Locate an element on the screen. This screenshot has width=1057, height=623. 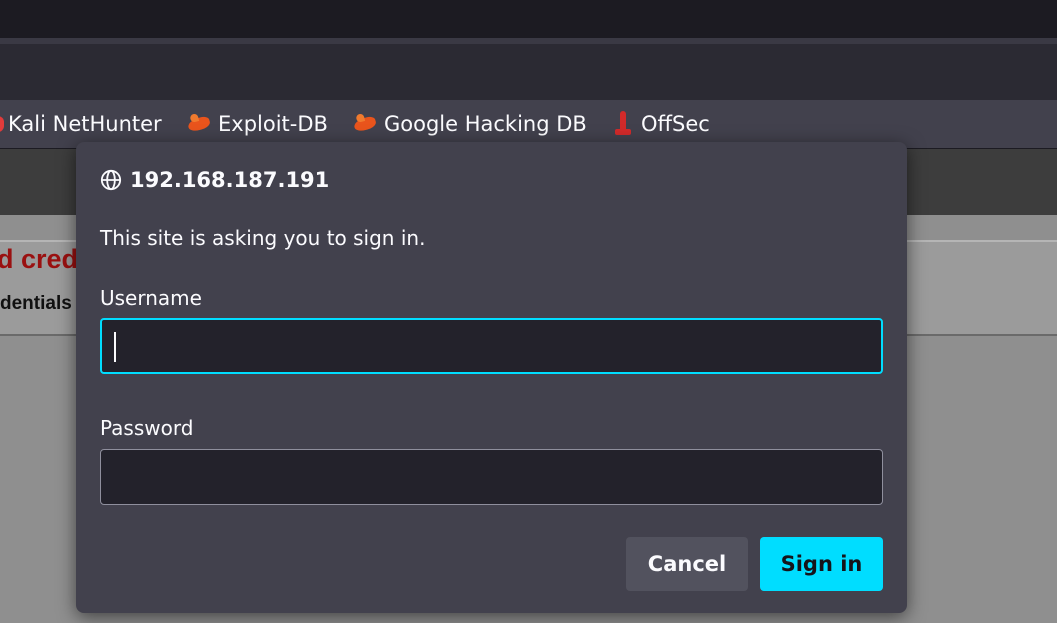
bookmark-label: Kali NetHunter is located at coordinates (85, 124).